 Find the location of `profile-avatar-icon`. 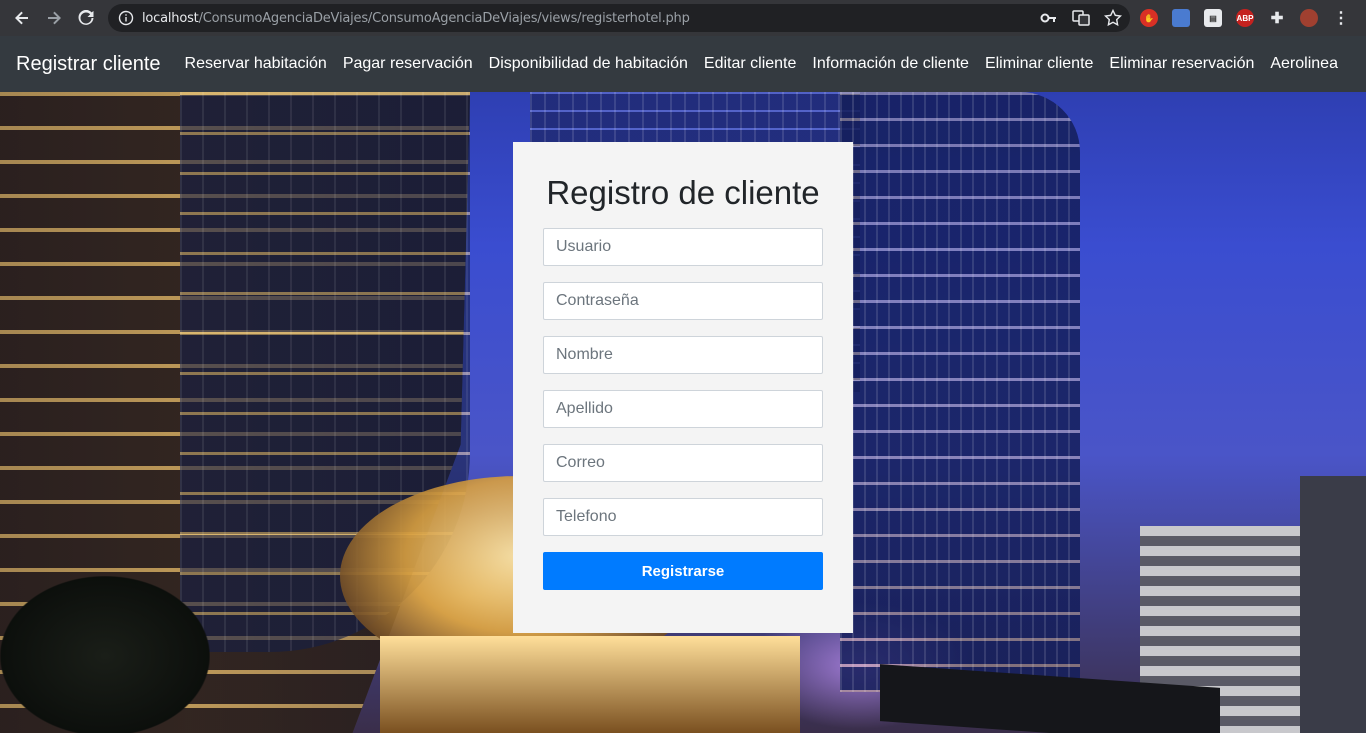

profile-avatar-icon is located at coordinates (1309, 18).